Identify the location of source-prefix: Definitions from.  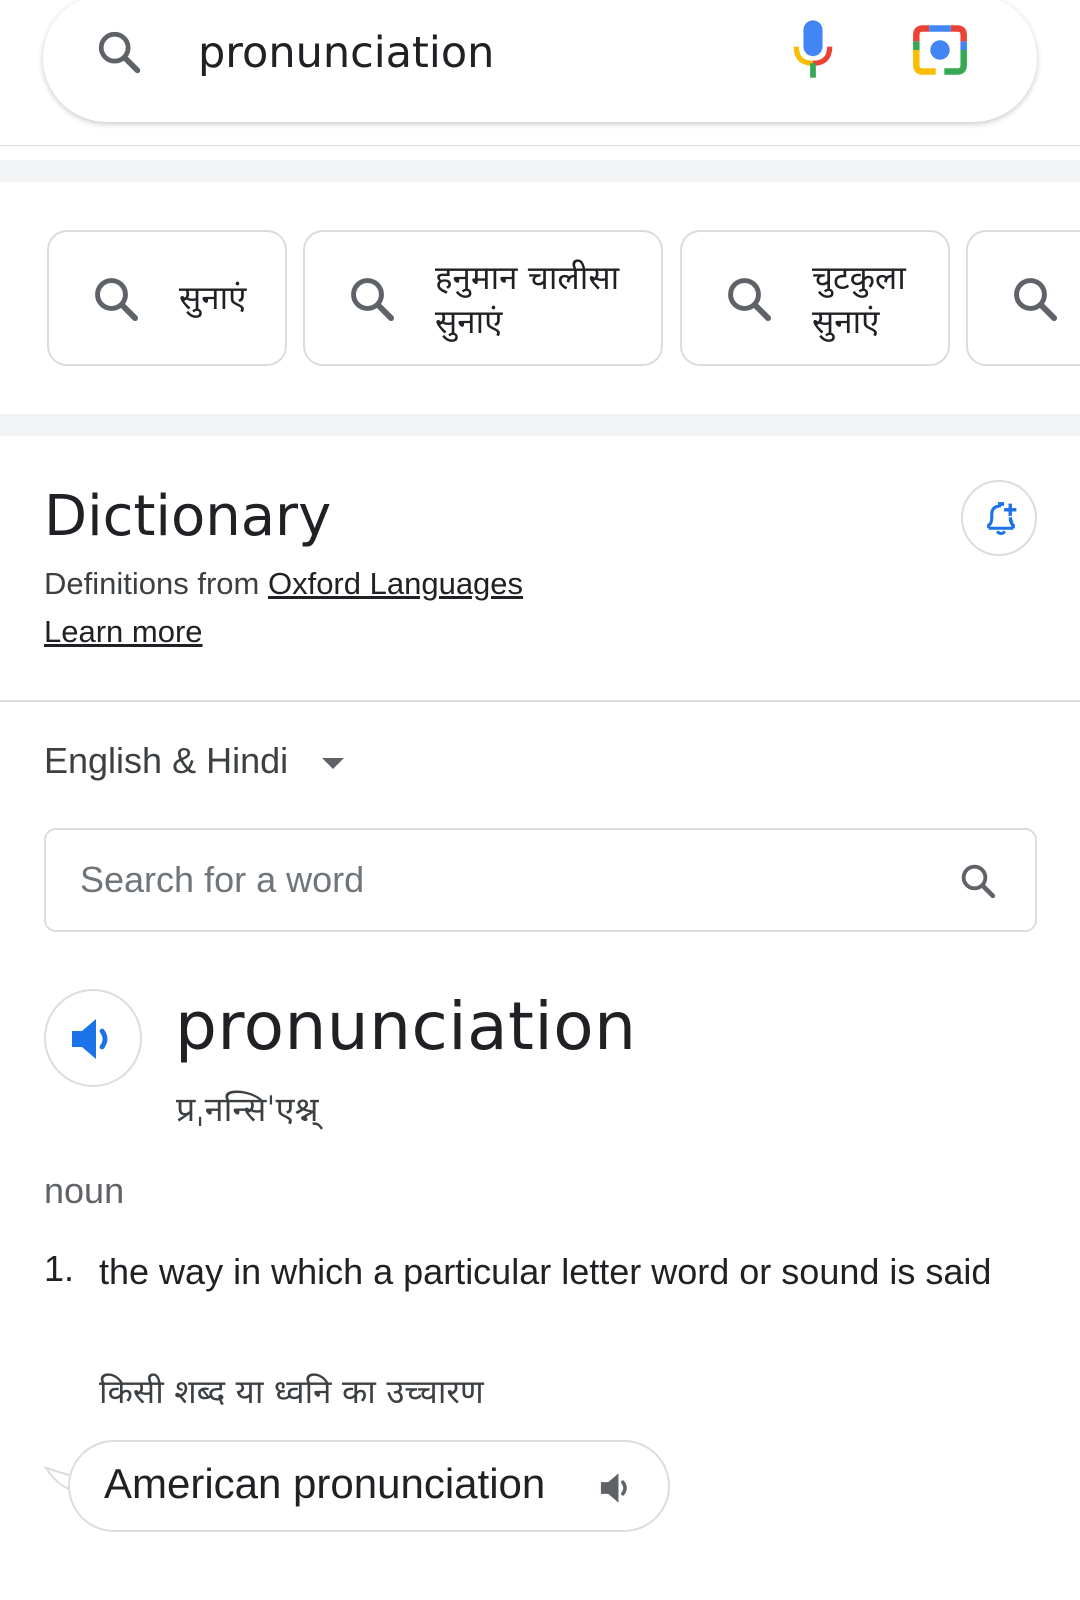
(156, 583).